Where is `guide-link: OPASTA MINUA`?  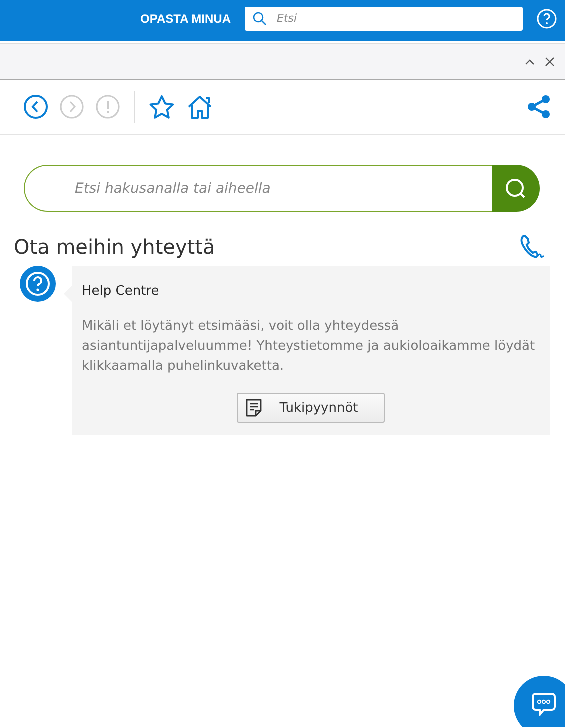 guide-link: OPASTA MINUA is located at coordinates (185, 19).